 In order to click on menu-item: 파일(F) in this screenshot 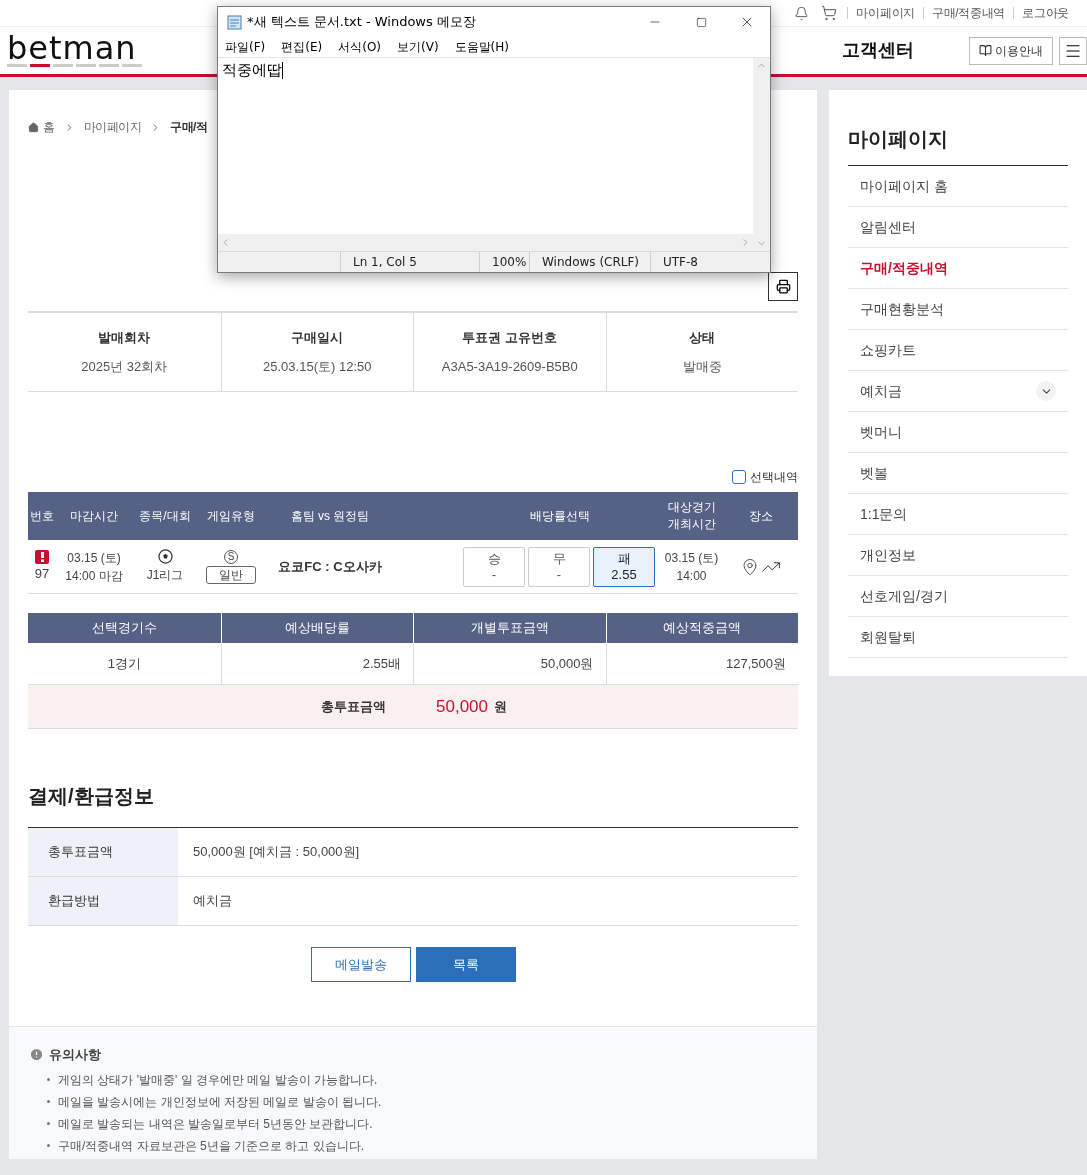, I will do `click(245, 47)`.